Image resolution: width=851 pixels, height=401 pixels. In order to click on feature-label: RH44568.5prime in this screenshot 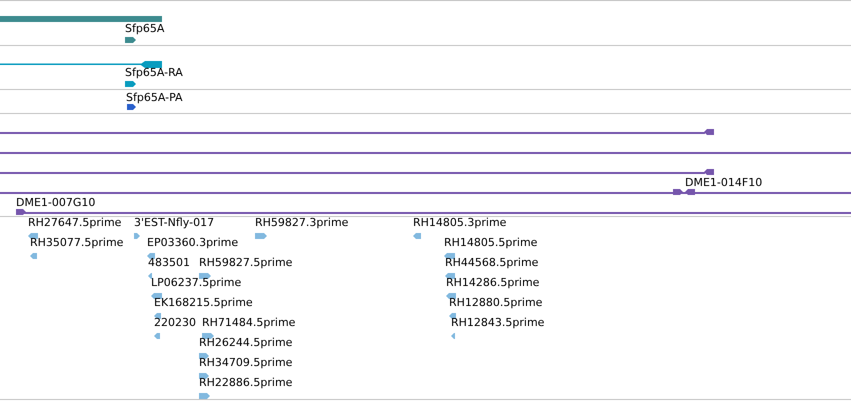, I will do `click(491, 262)`.